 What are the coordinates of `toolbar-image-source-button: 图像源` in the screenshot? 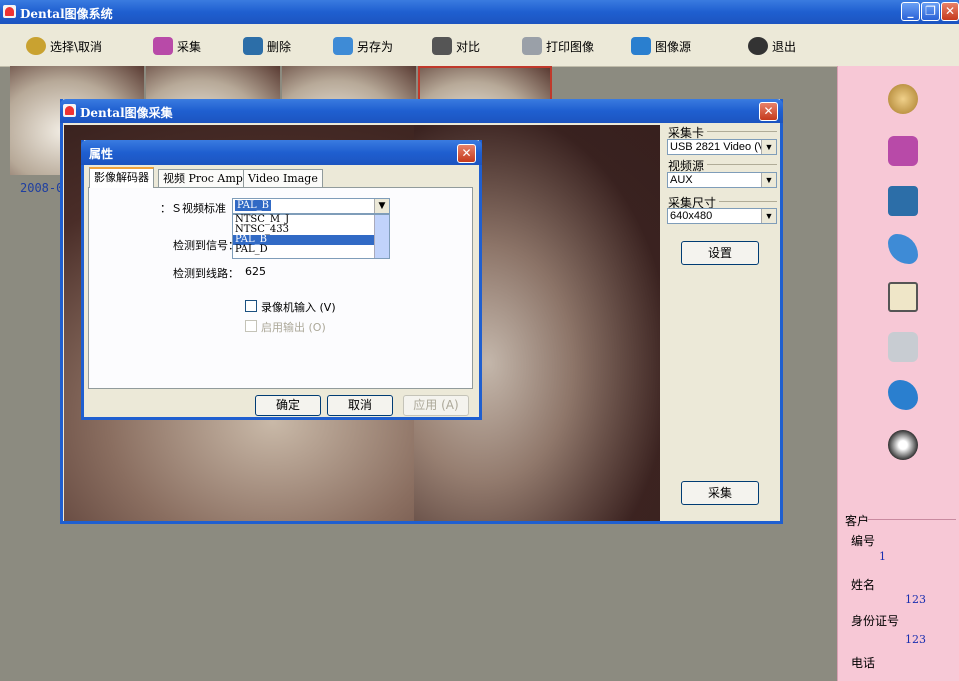 It's located at (661, 46).